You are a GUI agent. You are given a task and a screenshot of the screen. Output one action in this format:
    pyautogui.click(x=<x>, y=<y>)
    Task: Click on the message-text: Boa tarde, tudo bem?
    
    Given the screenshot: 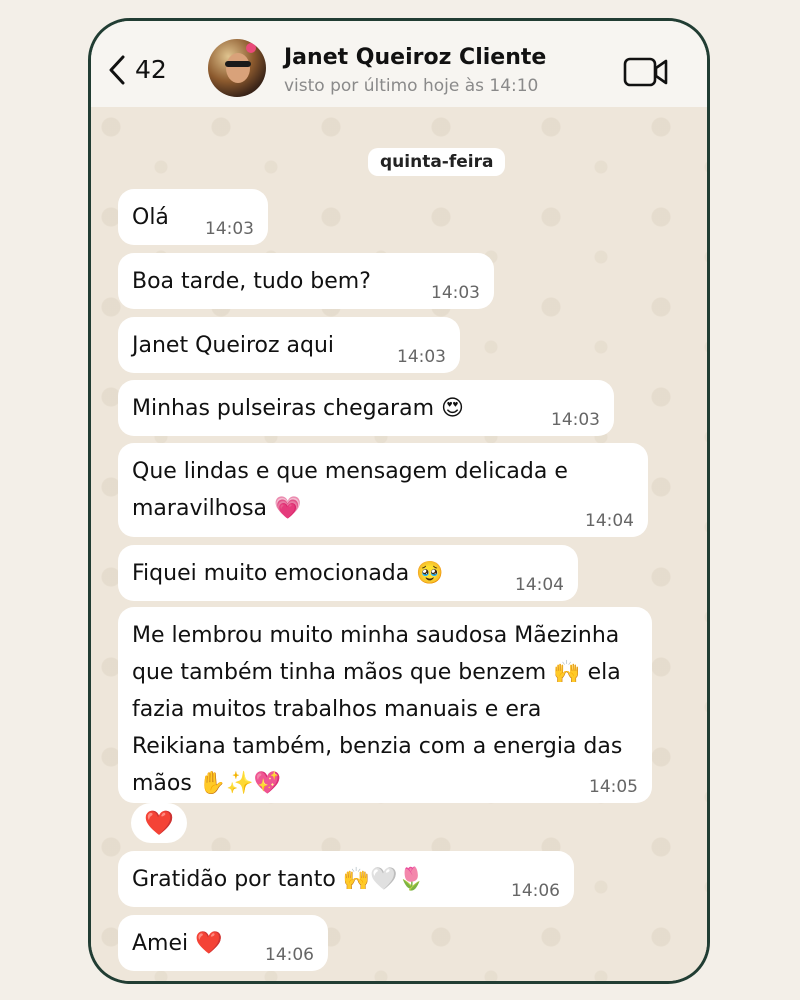 What is the action you would take?
    pyautogui.click(x=251, y=281)
    